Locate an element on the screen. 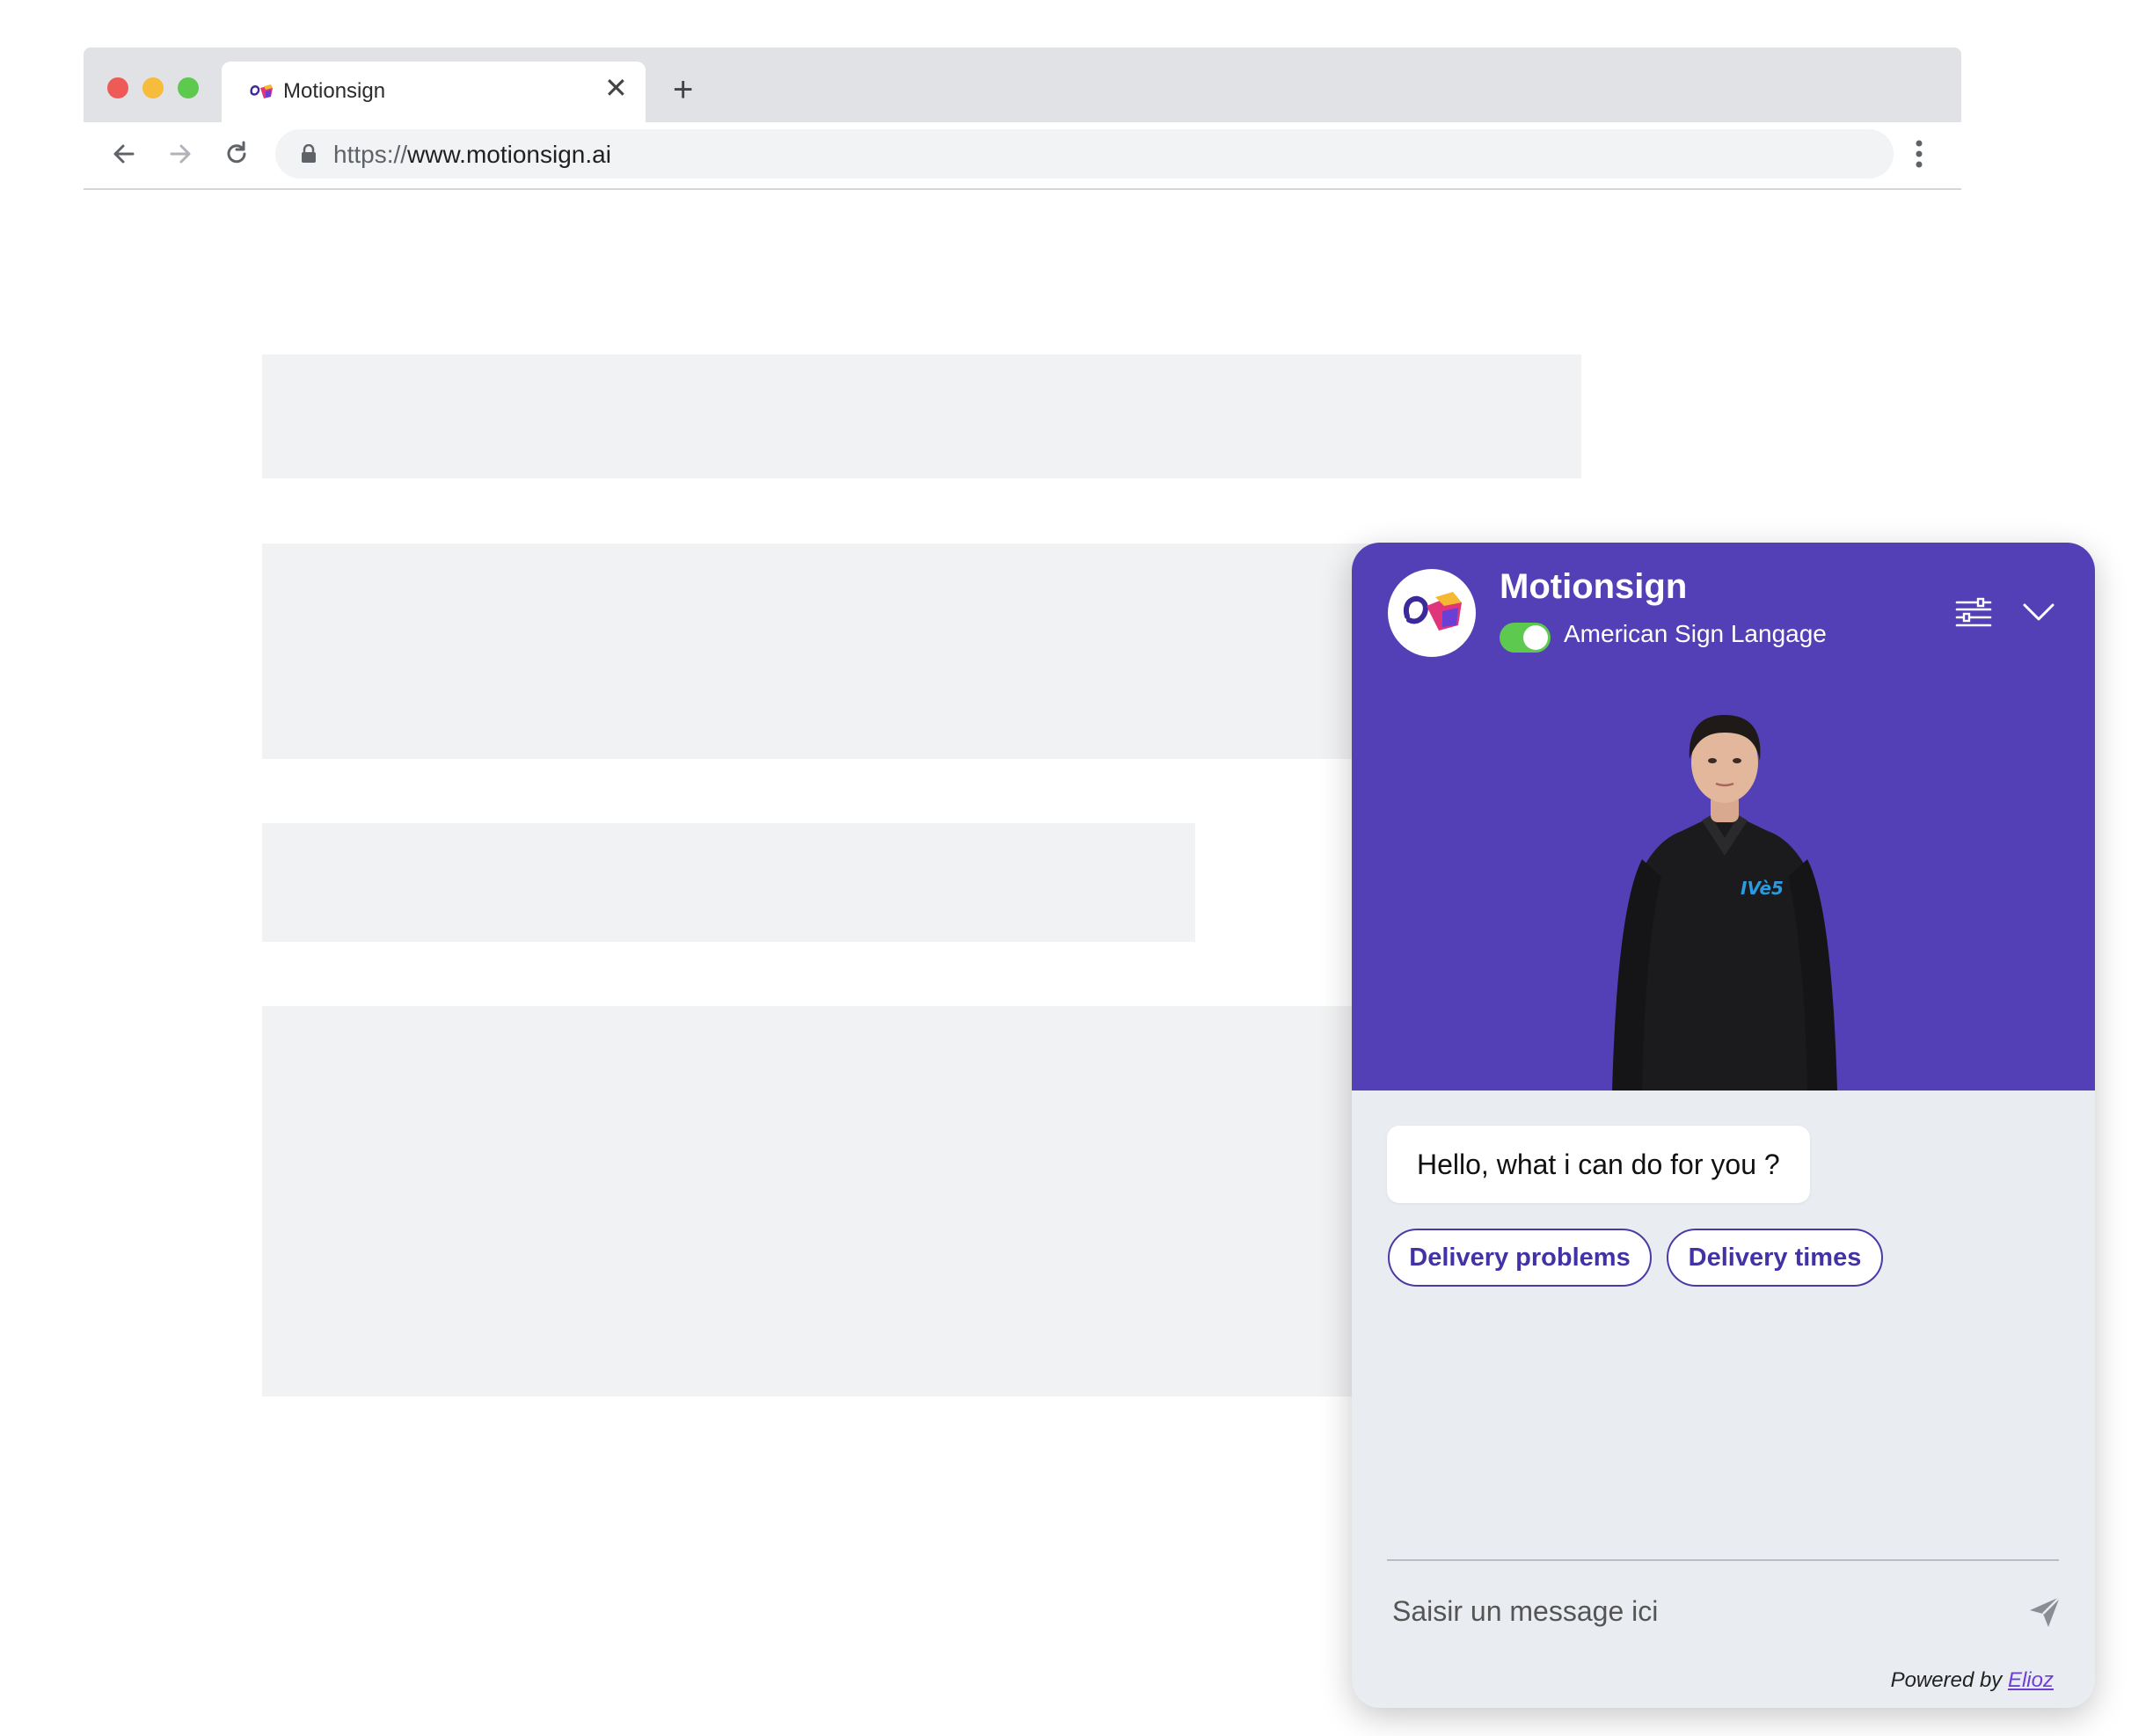 The image size is (2153, 1736). settings-sliders-icon is located at coordinates (1974, 614).